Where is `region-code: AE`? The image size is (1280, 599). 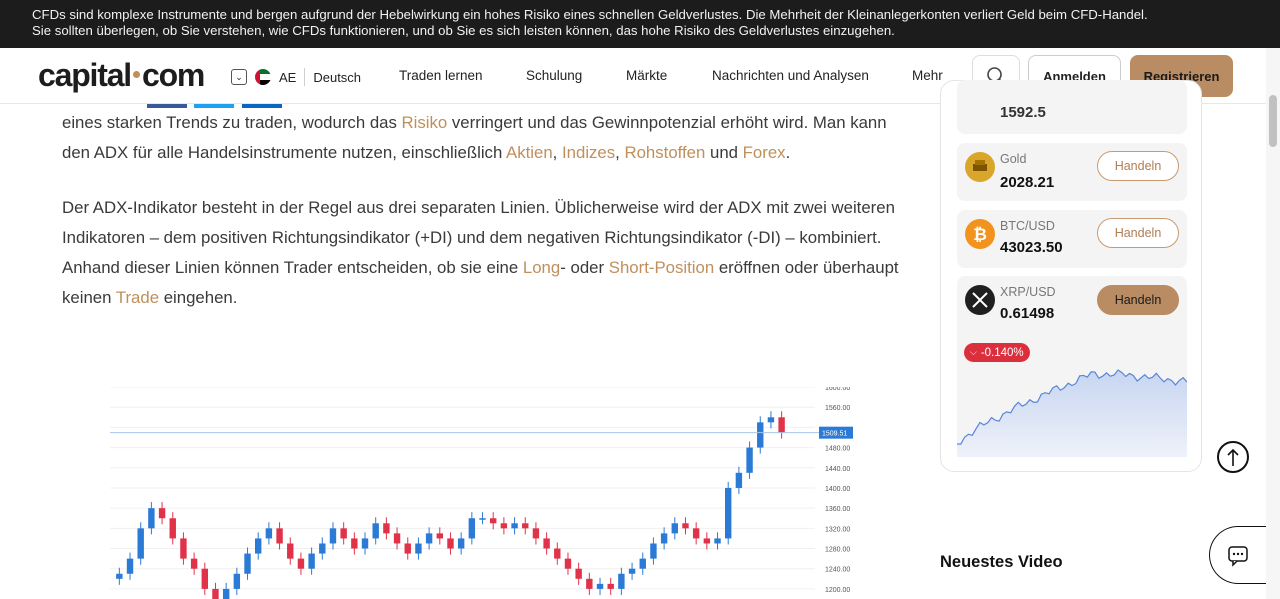 region-code: AE is located at coordinates (288, 77).